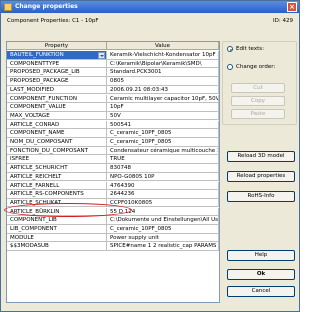 The image size is (320, 312). I want to click on value-cell: Keramik-Vielschicht-Kondensator 10pF 50V, so click(163, 55).